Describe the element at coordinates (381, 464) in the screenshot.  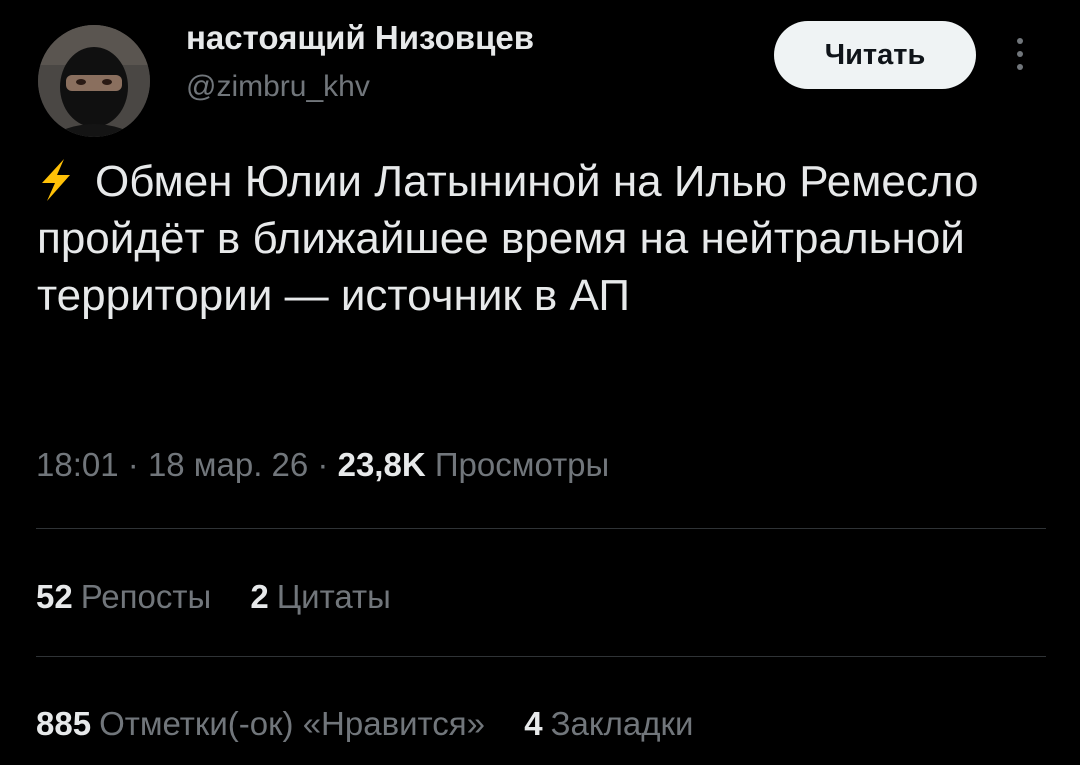
I see `views-count: 23,8K` at that location.